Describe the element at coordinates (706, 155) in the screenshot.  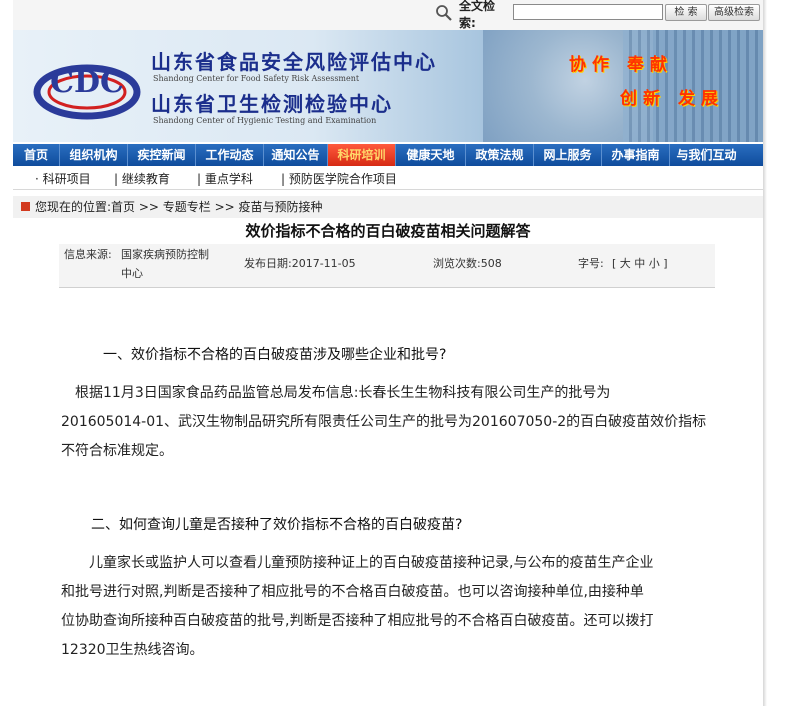
I see `nav-item-interact: 与我们互动` at that location.